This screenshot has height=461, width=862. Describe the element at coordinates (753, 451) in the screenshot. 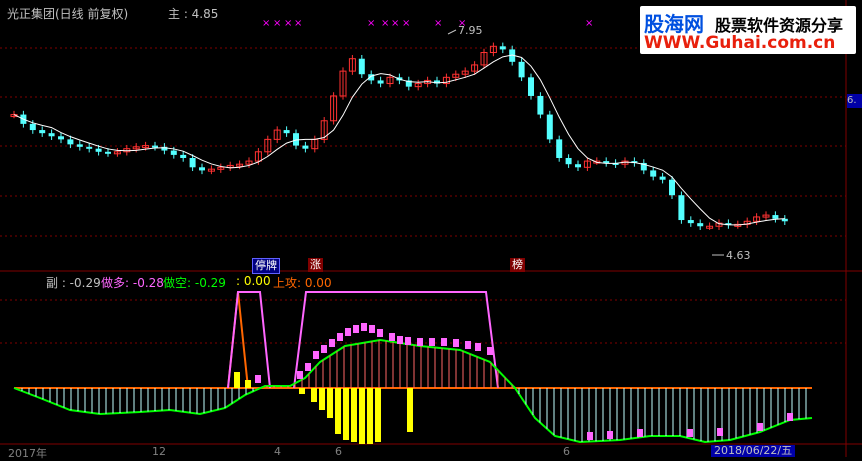

I see `current-date-box: 2018/06/22/五` at that location.